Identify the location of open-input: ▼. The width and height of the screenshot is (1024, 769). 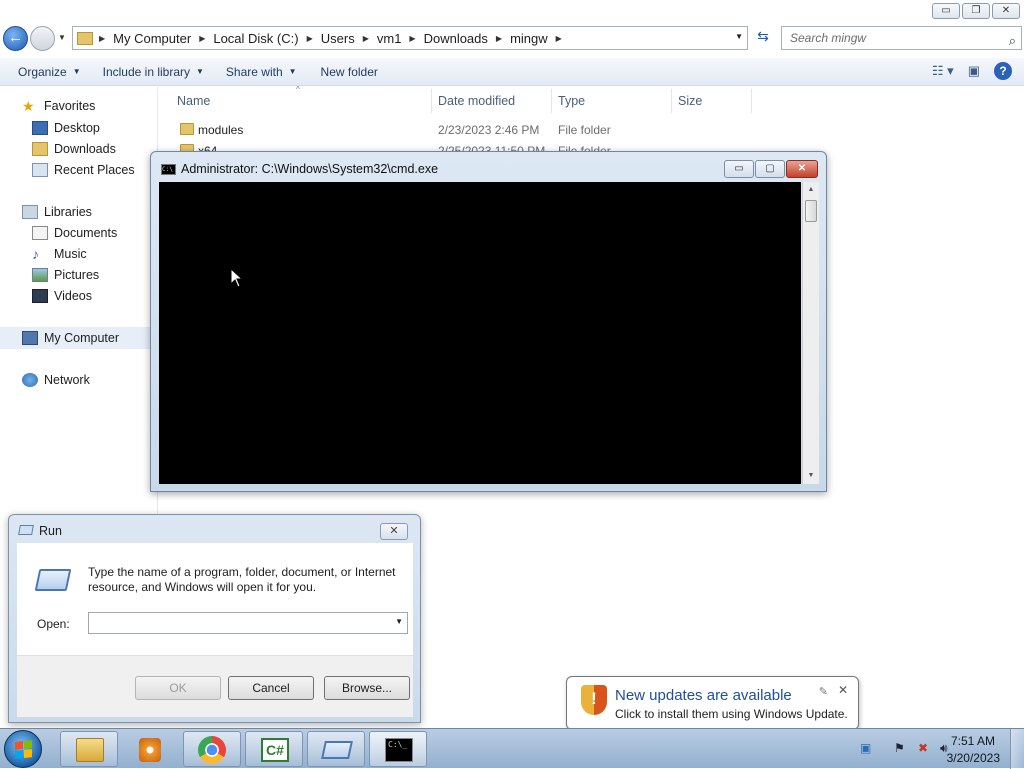
(248, 623).